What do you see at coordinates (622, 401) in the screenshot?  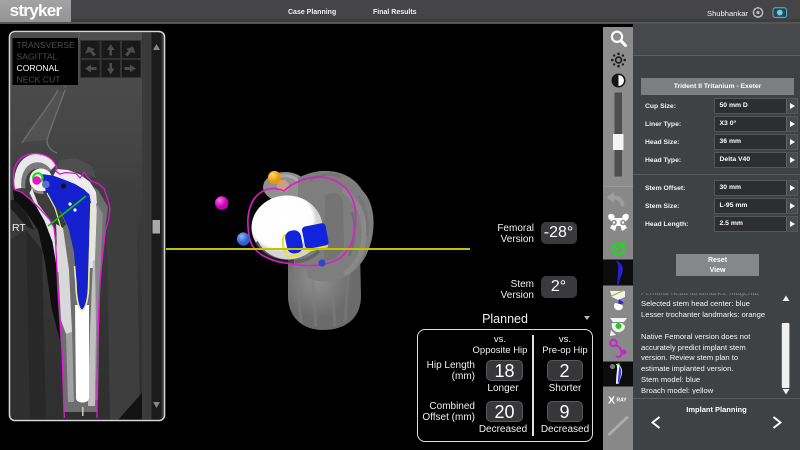 I see `svg-text: RAY` at bounding box center [622, 401].